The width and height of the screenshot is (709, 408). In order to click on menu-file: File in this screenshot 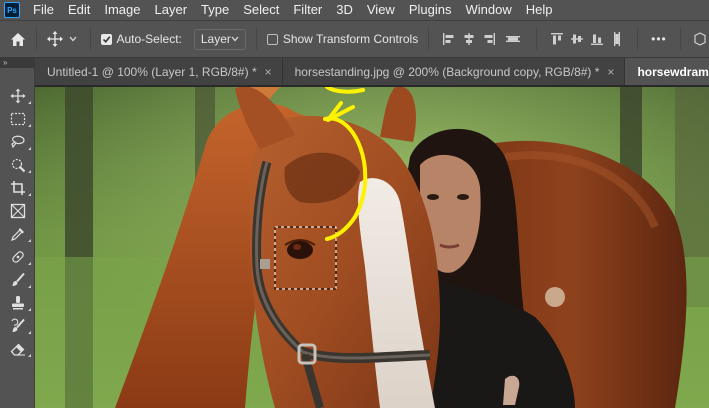, I will do `click(43, 10)`.